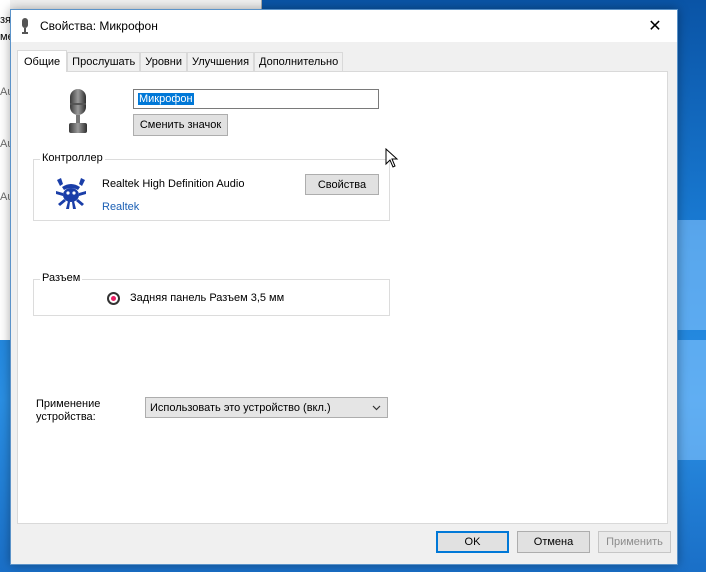 The height and width of the screenshot is (572, 706). I want to click on title-bar: Свойства: Микрофон ✕, so click(344, 26).